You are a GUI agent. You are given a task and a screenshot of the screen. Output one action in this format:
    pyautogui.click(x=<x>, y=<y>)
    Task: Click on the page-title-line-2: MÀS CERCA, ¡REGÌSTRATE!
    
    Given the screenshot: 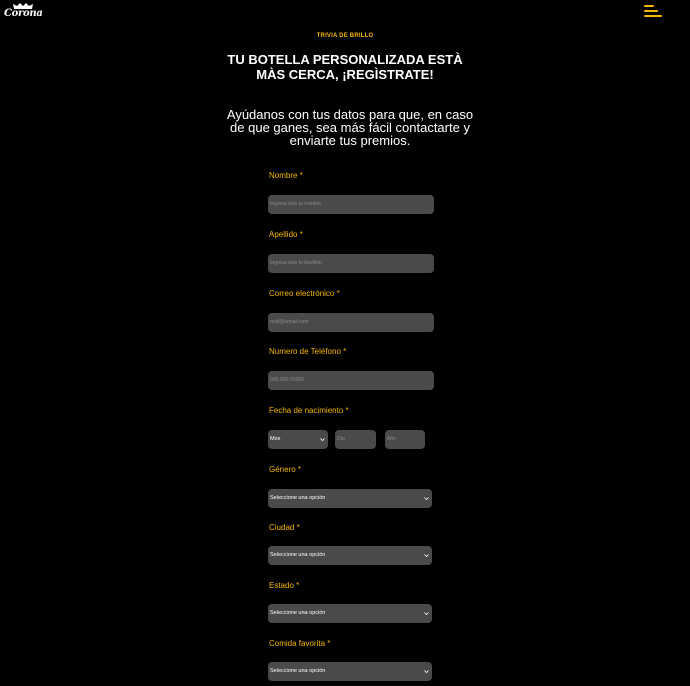 What is the action you would take?
    pyautogui.click(x=345, y=74)
    